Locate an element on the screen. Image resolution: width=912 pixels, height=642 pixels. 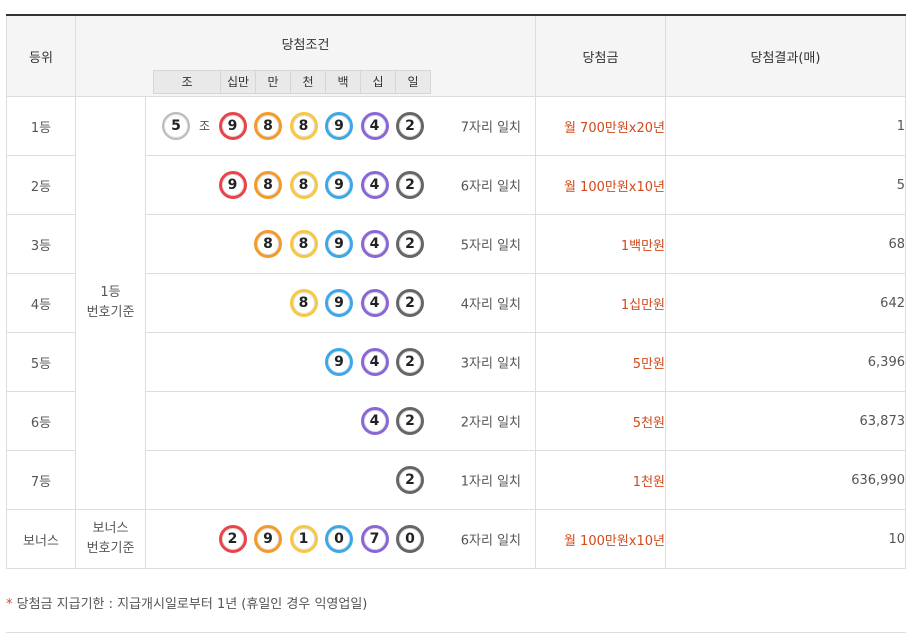
result-cell: 68 is located at coordinates (785, 244).